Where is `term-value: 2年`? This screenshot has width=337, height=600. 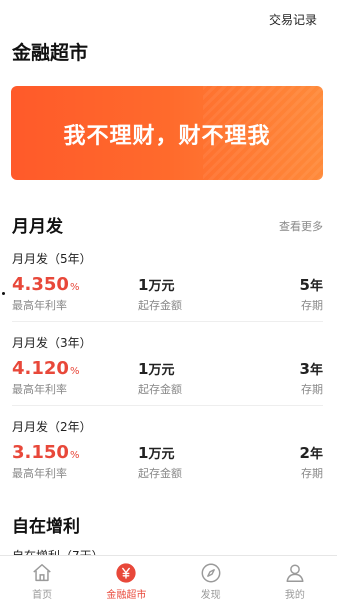 term-value: 2年 is located at coordinates (311, 453).